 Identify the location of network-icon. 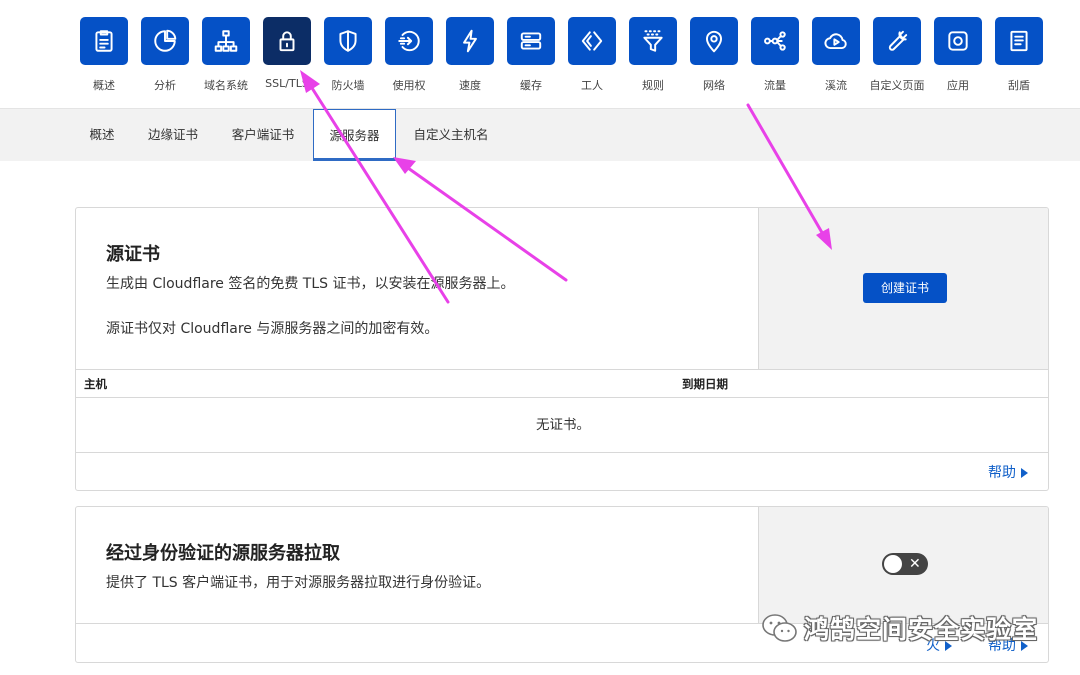
(226, 41).